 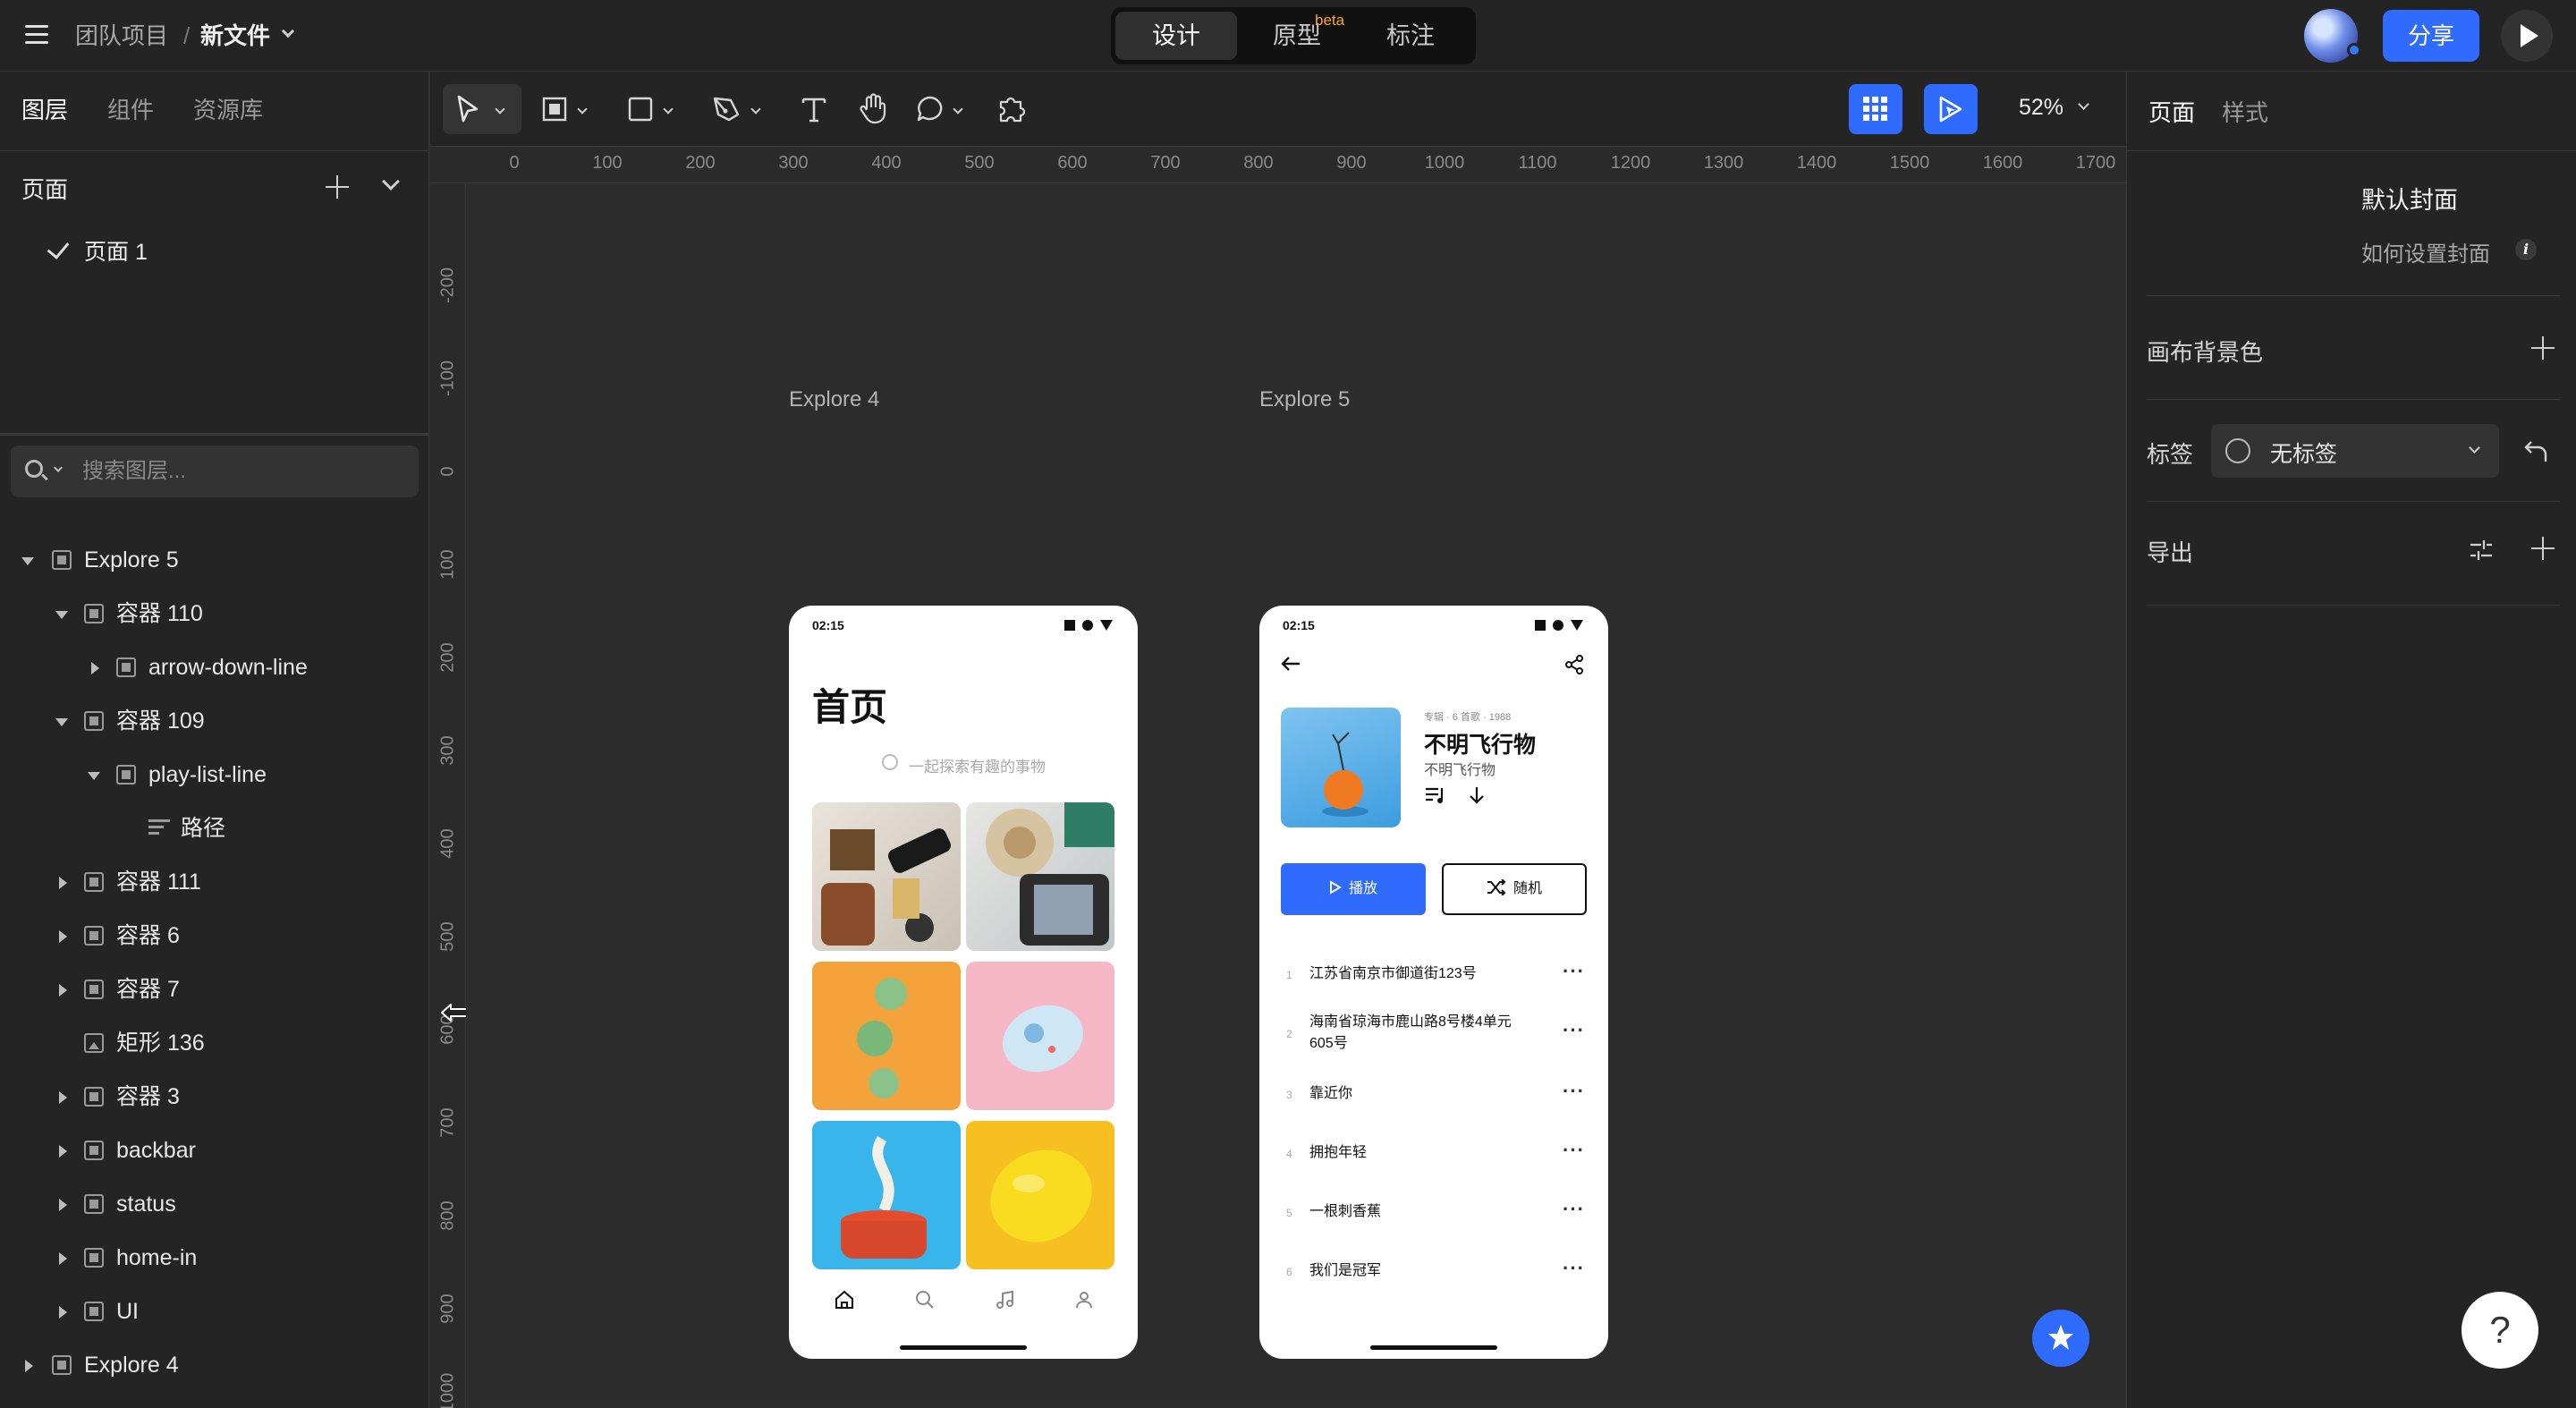 I want to click on layer-row: 矩形 136, so click(x=210, y=1043).